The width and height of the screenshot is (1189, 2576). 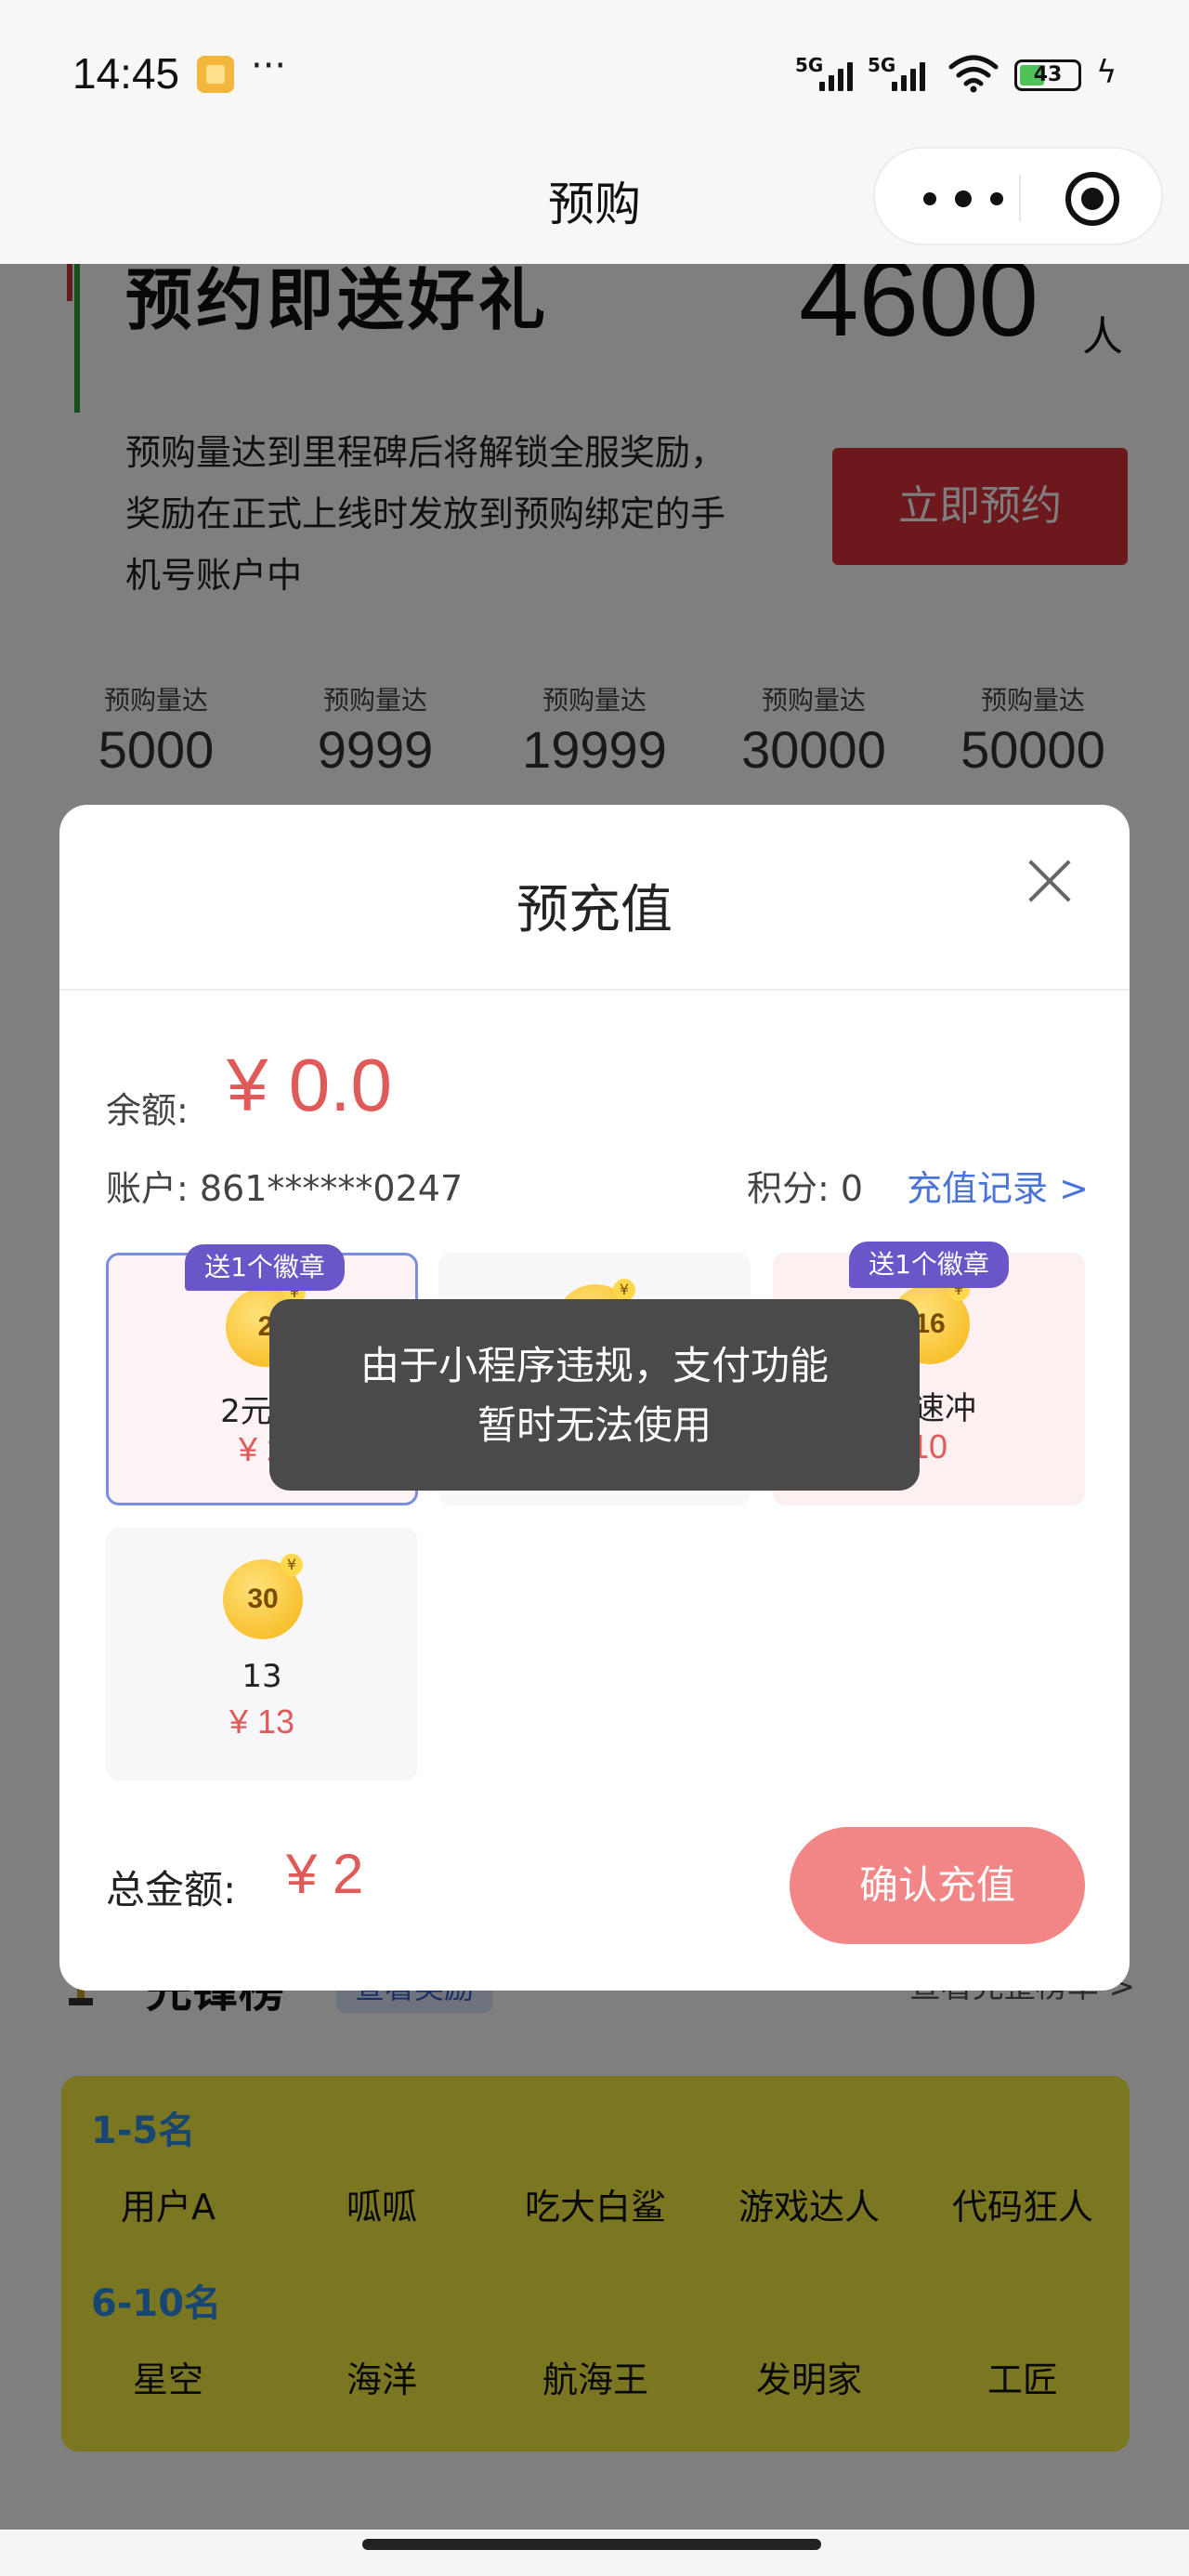 I want to click on status-more-icon: ···, so click(x=269, y=66).